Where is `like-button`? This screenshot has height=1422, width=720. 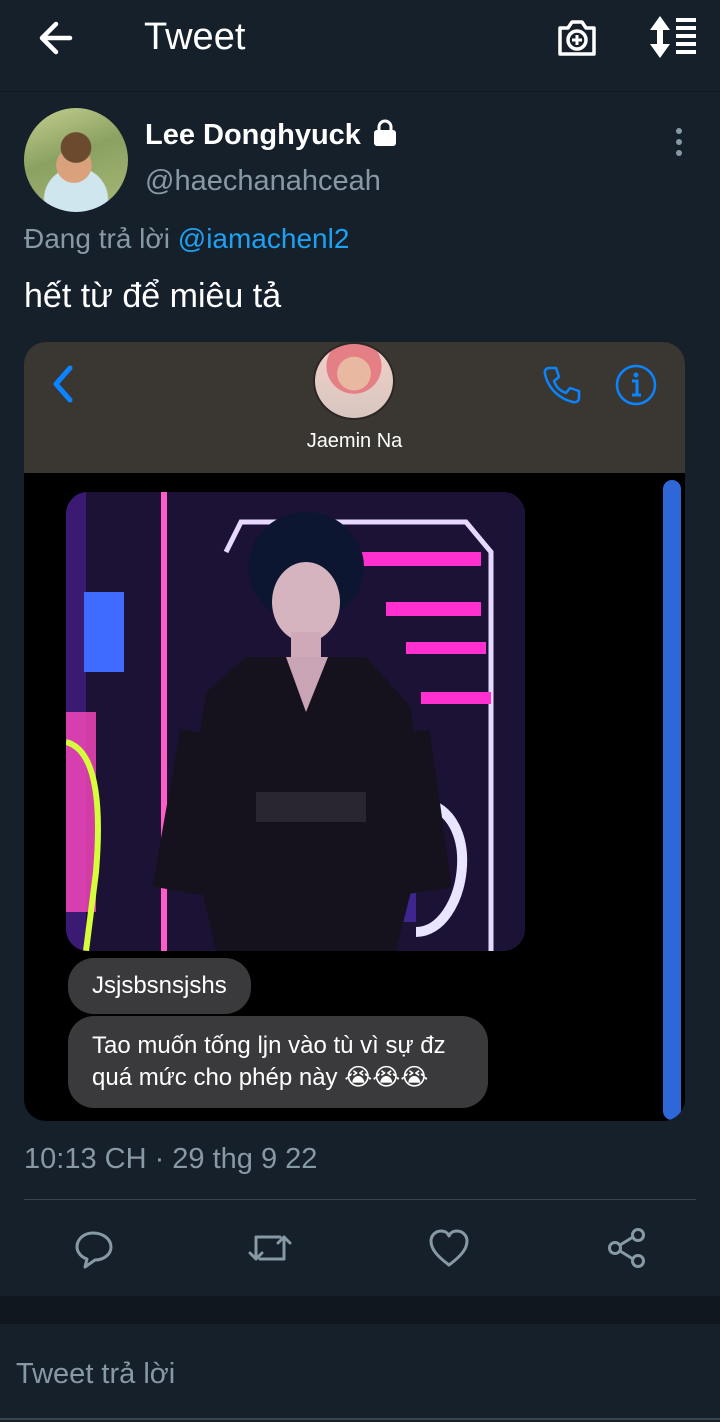 like-button is located at coordinates (449, 1248).